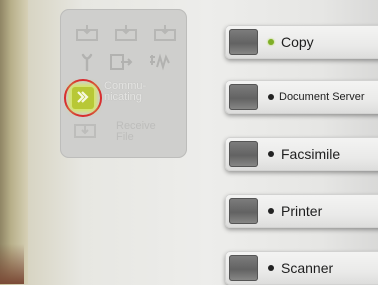  I want to click on document-server-key-label: Document Server, so click(322, 97).